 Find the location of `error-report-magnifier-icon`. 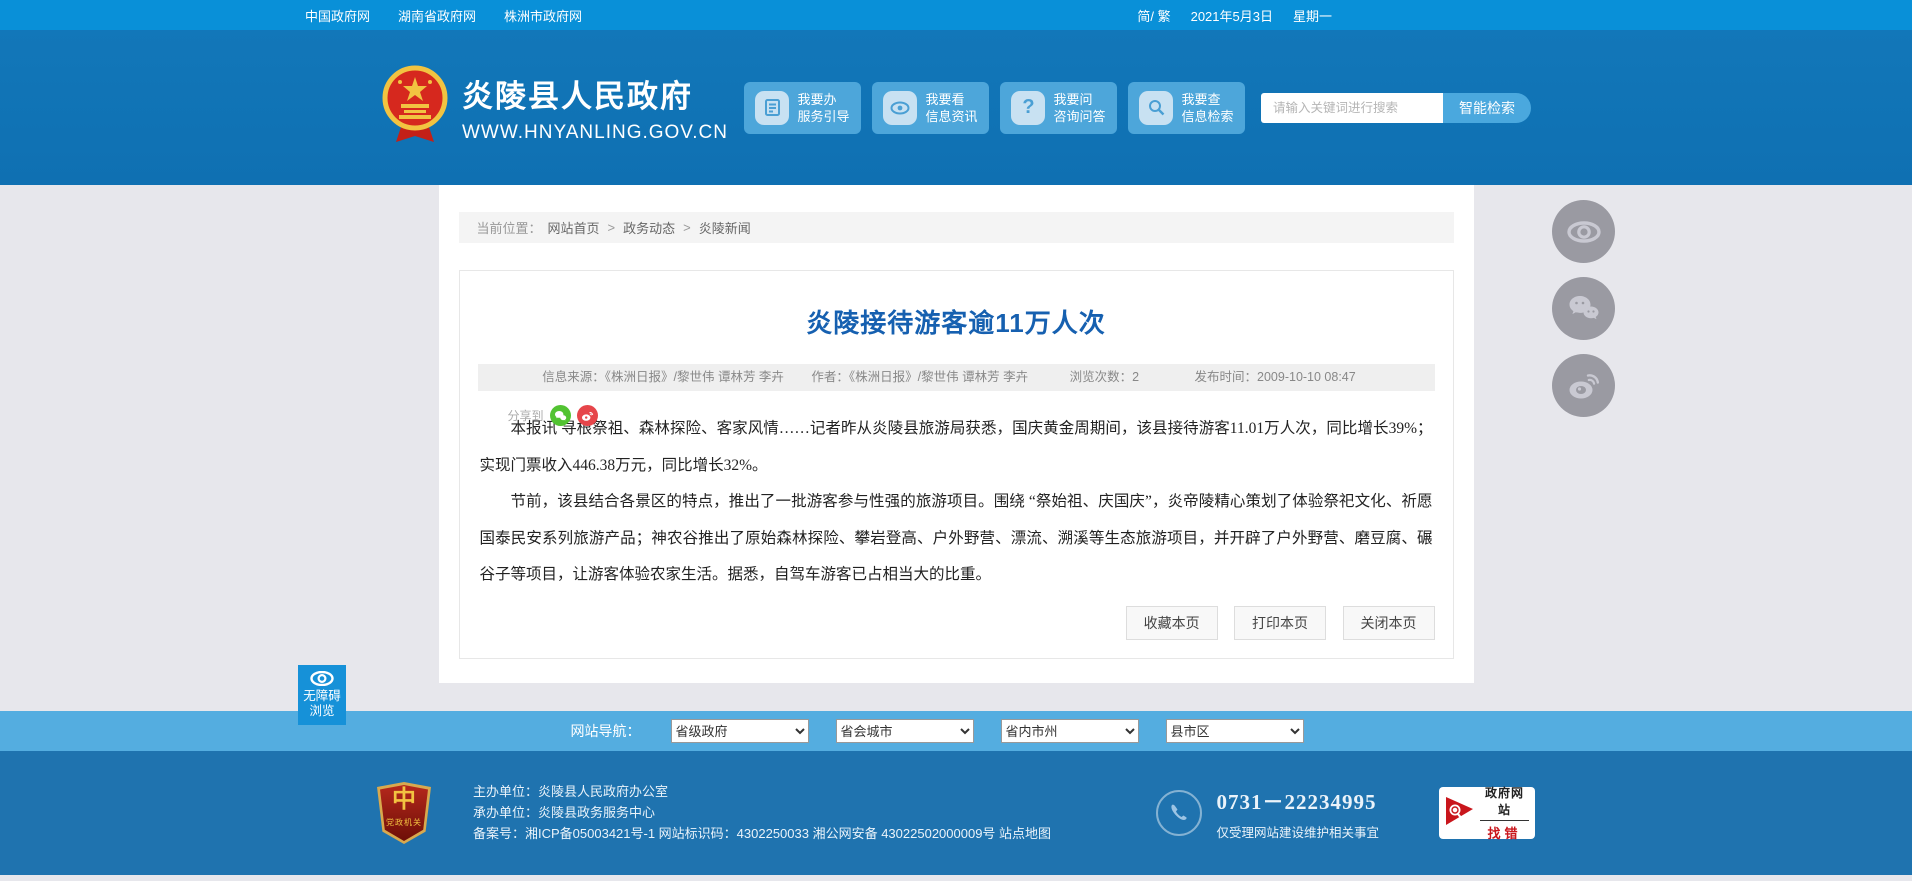

error-report-magnifier-icon is located at coordinates (1460, 813).